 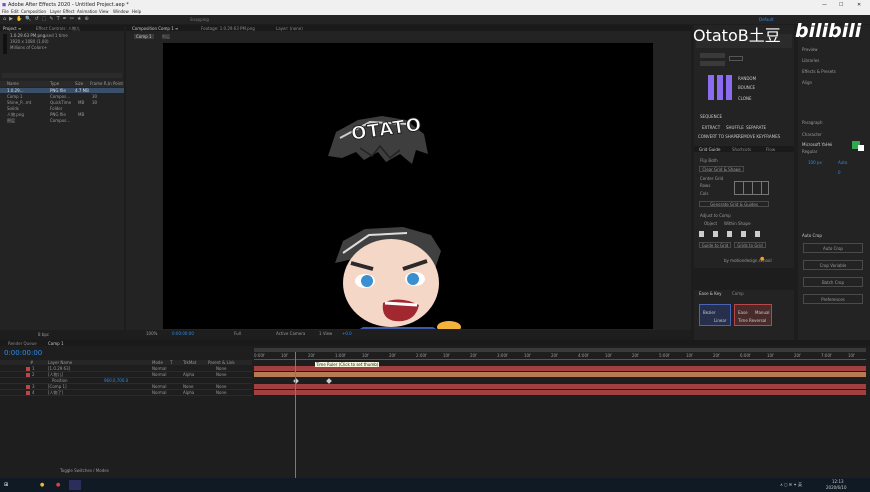 I want to click on snapping-label: Snapping, so click(x=199, y=19).